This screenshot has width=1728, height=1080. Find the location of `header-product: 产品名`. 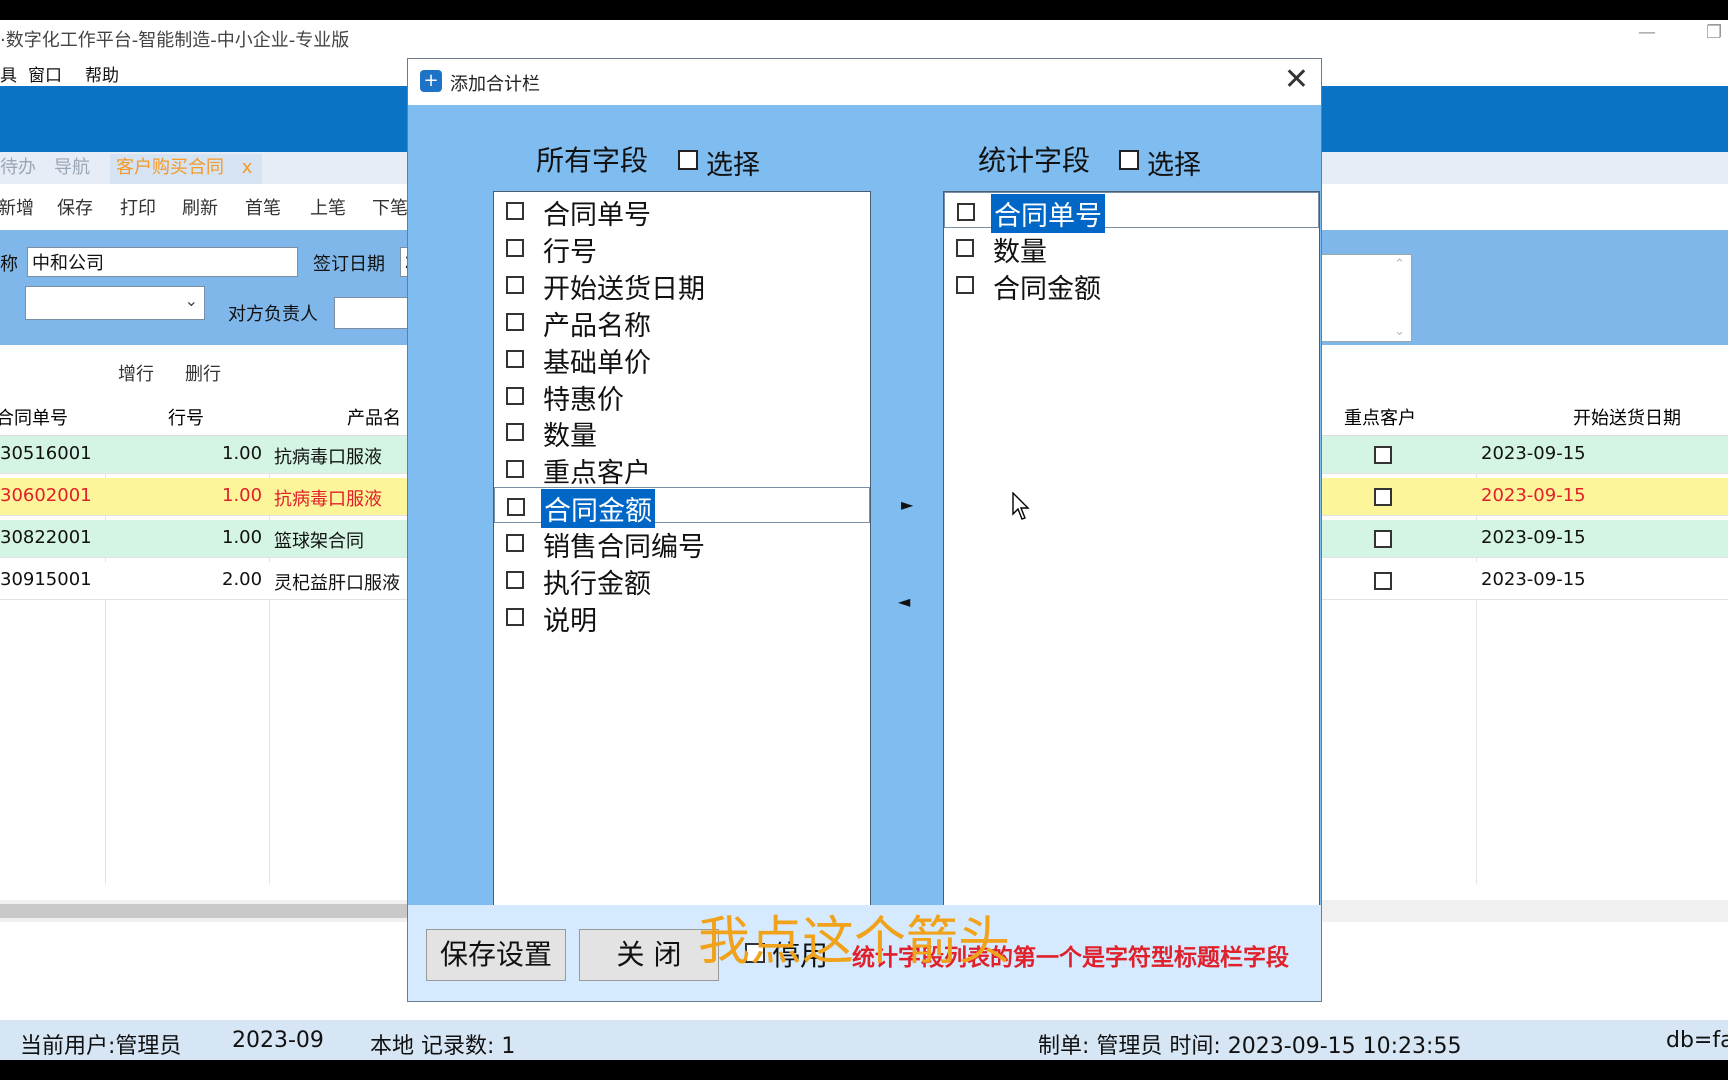

header-product: 产品名 is located at coordinates (374, 417).